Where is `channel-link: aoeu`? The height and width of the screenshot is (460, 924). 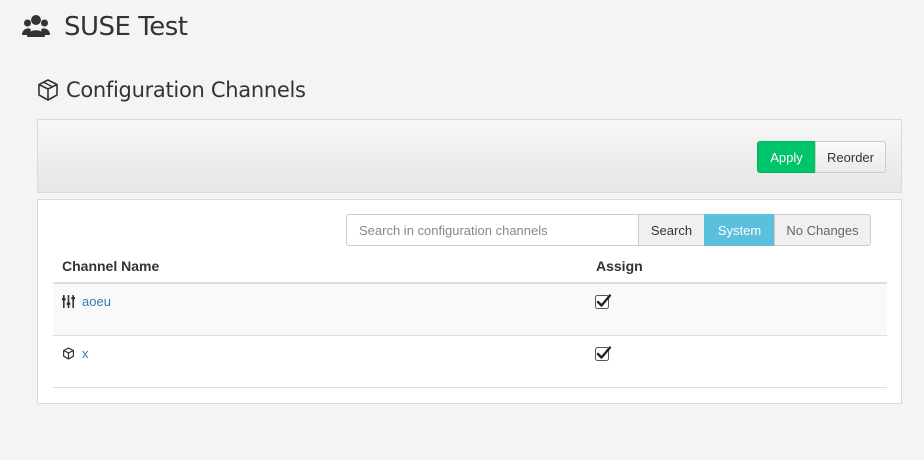
channel-link: aoeu is located at coordinates (96, 301).